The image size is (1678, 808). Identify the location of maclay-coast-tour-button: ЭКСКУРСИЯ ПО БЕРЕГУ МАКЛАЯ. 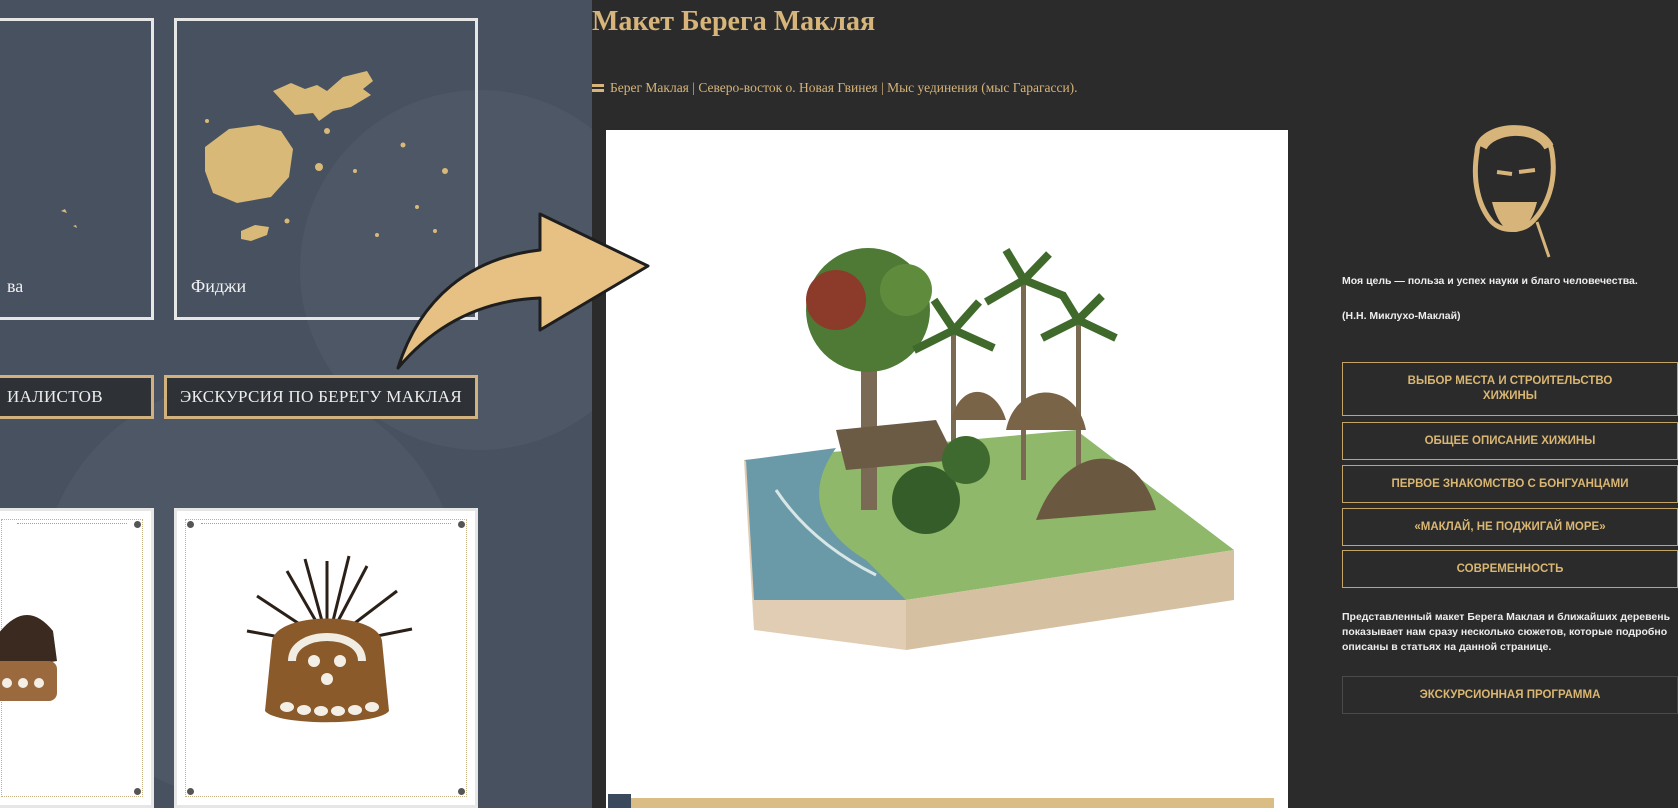
(321, 397).